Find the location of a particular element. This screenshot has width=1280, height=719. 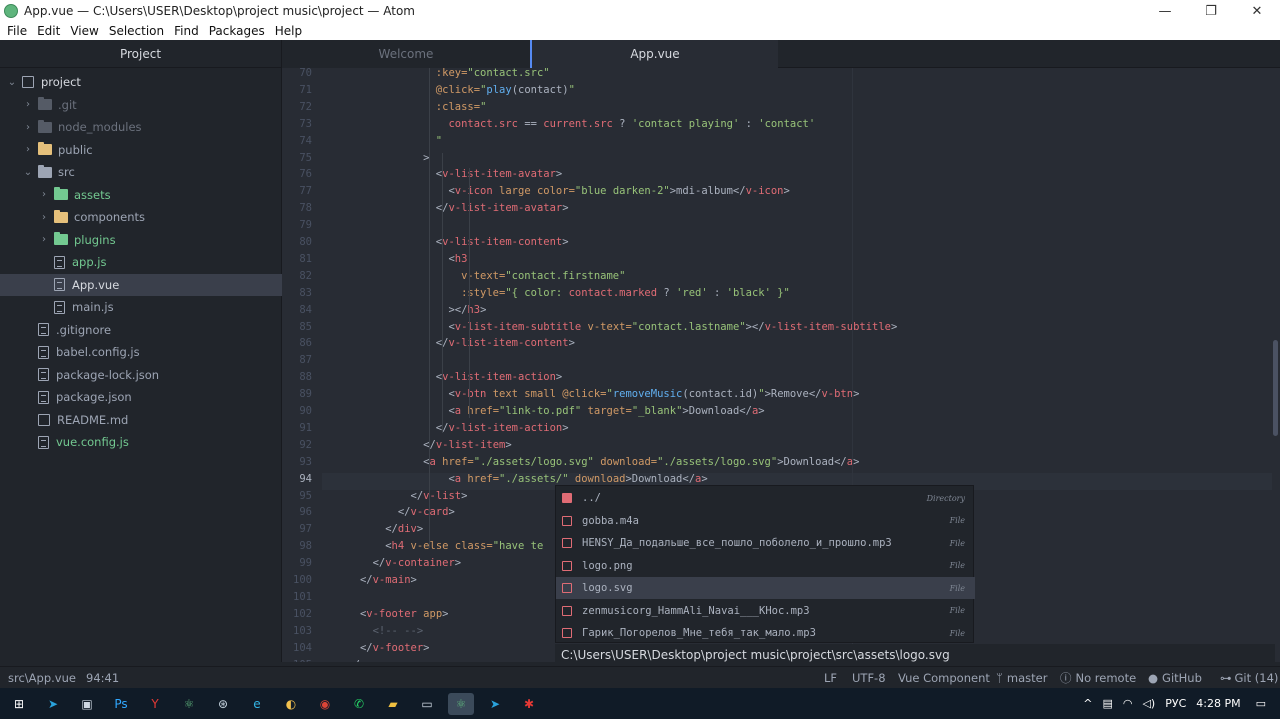

tree-item-vue-config-js: vue.config.js is located at coordinates (141, 442).